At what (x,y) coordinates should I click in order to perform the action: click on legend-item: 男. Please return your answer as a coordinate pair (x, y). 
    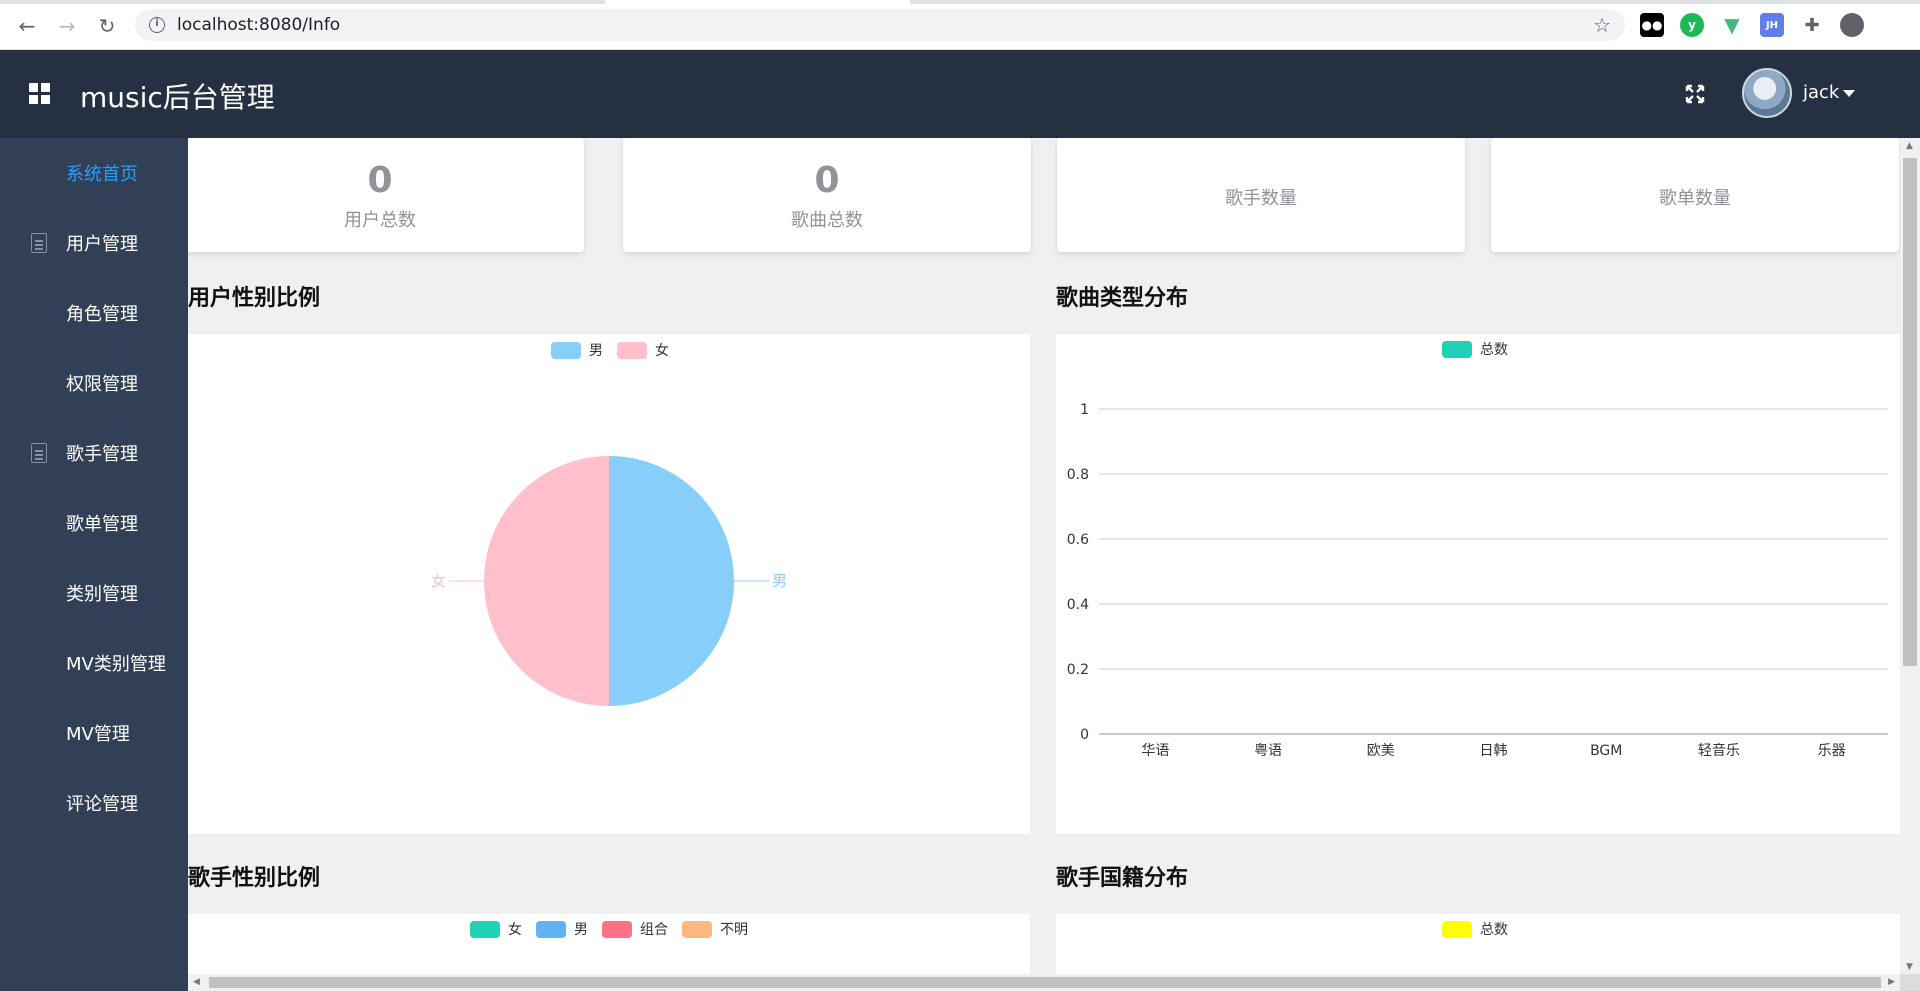
    Looking at the image, I should click on (562, 929).